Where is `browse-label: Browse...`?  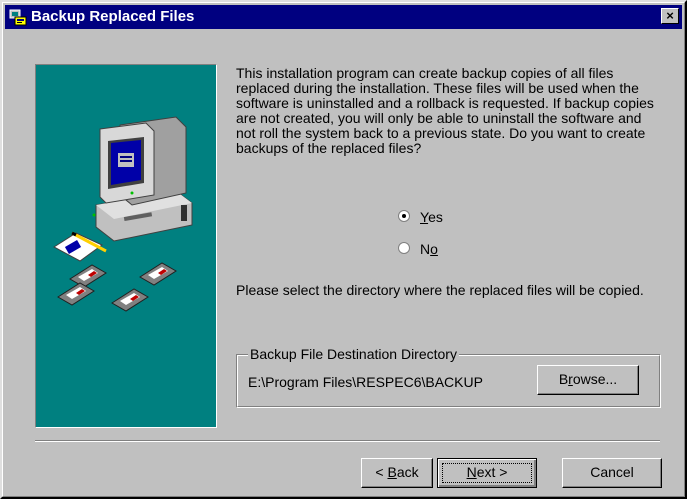
browse-label: Browse... is located at coordinates (588, 379).